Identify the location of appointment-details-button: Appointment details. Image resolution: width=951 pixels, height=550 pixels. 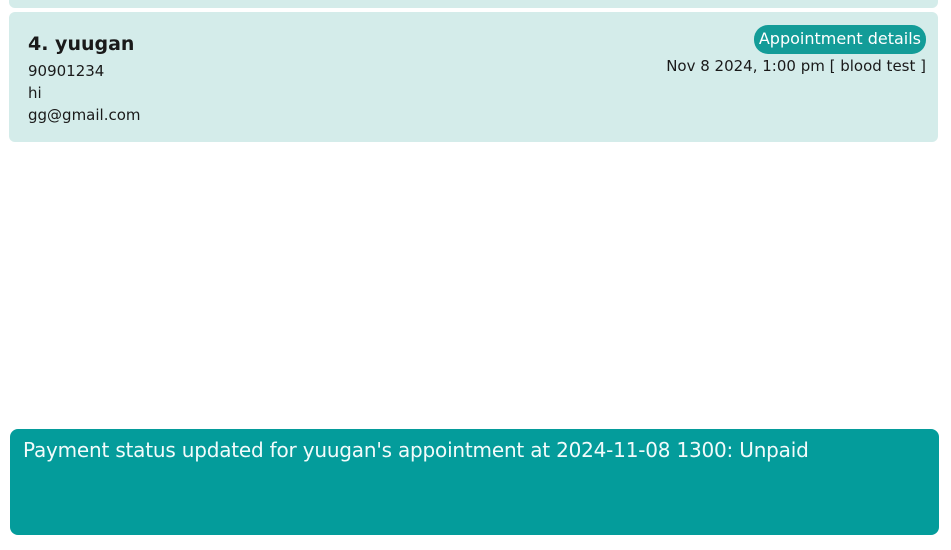
(839, 39).